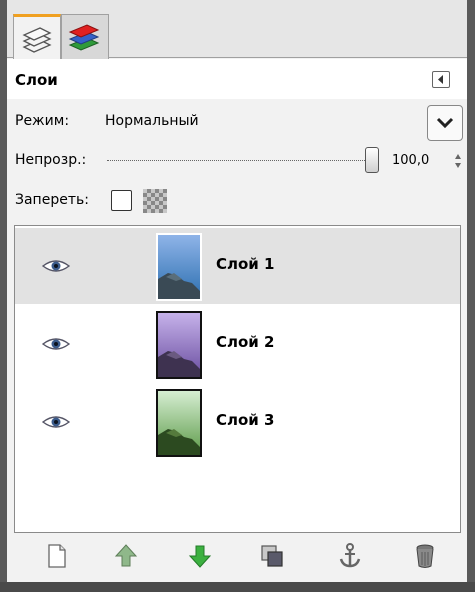 Image resolution: width=475 pixels, height=592 pixels. Describe the element at coordinates (245, 420) in the screenshot. I see `layer-name: Слой 3` at that location.